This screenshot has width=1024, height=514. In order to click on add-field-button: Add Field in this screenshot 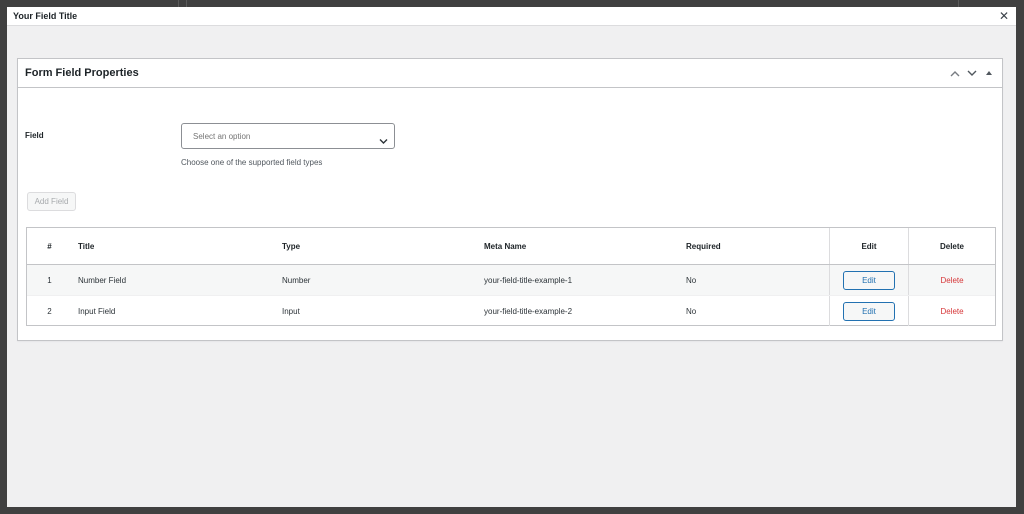, I will do `click(51, 201)`.